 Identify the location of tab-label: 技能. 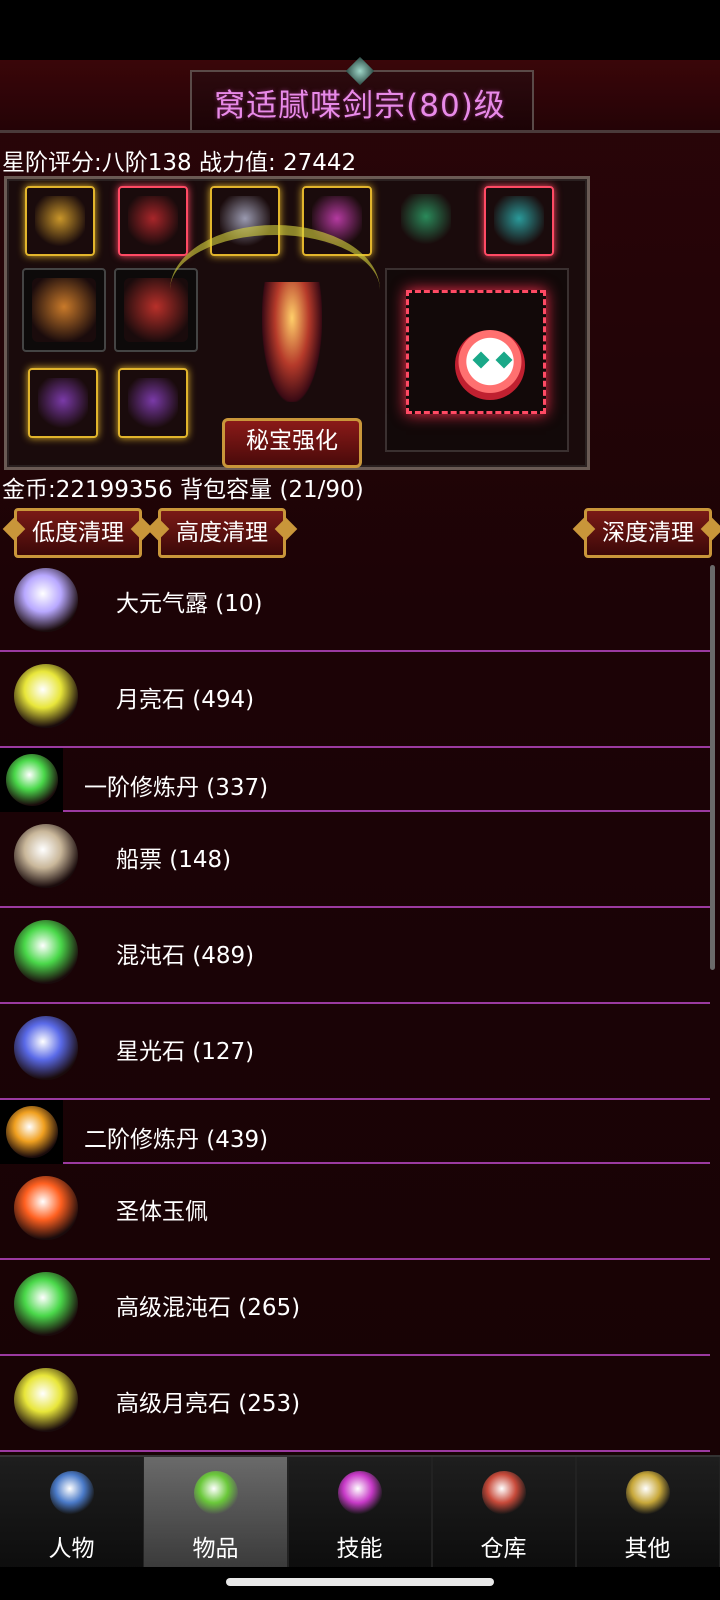
(359, 1549).